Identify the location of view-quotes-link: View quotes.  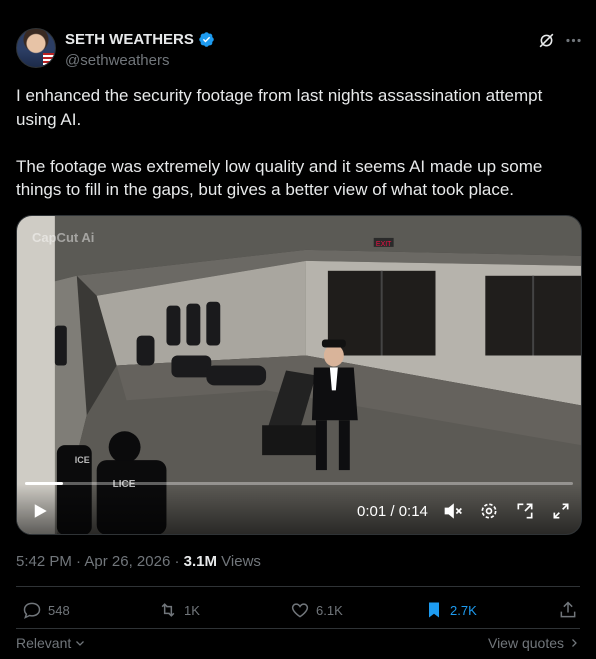
(534, 643).